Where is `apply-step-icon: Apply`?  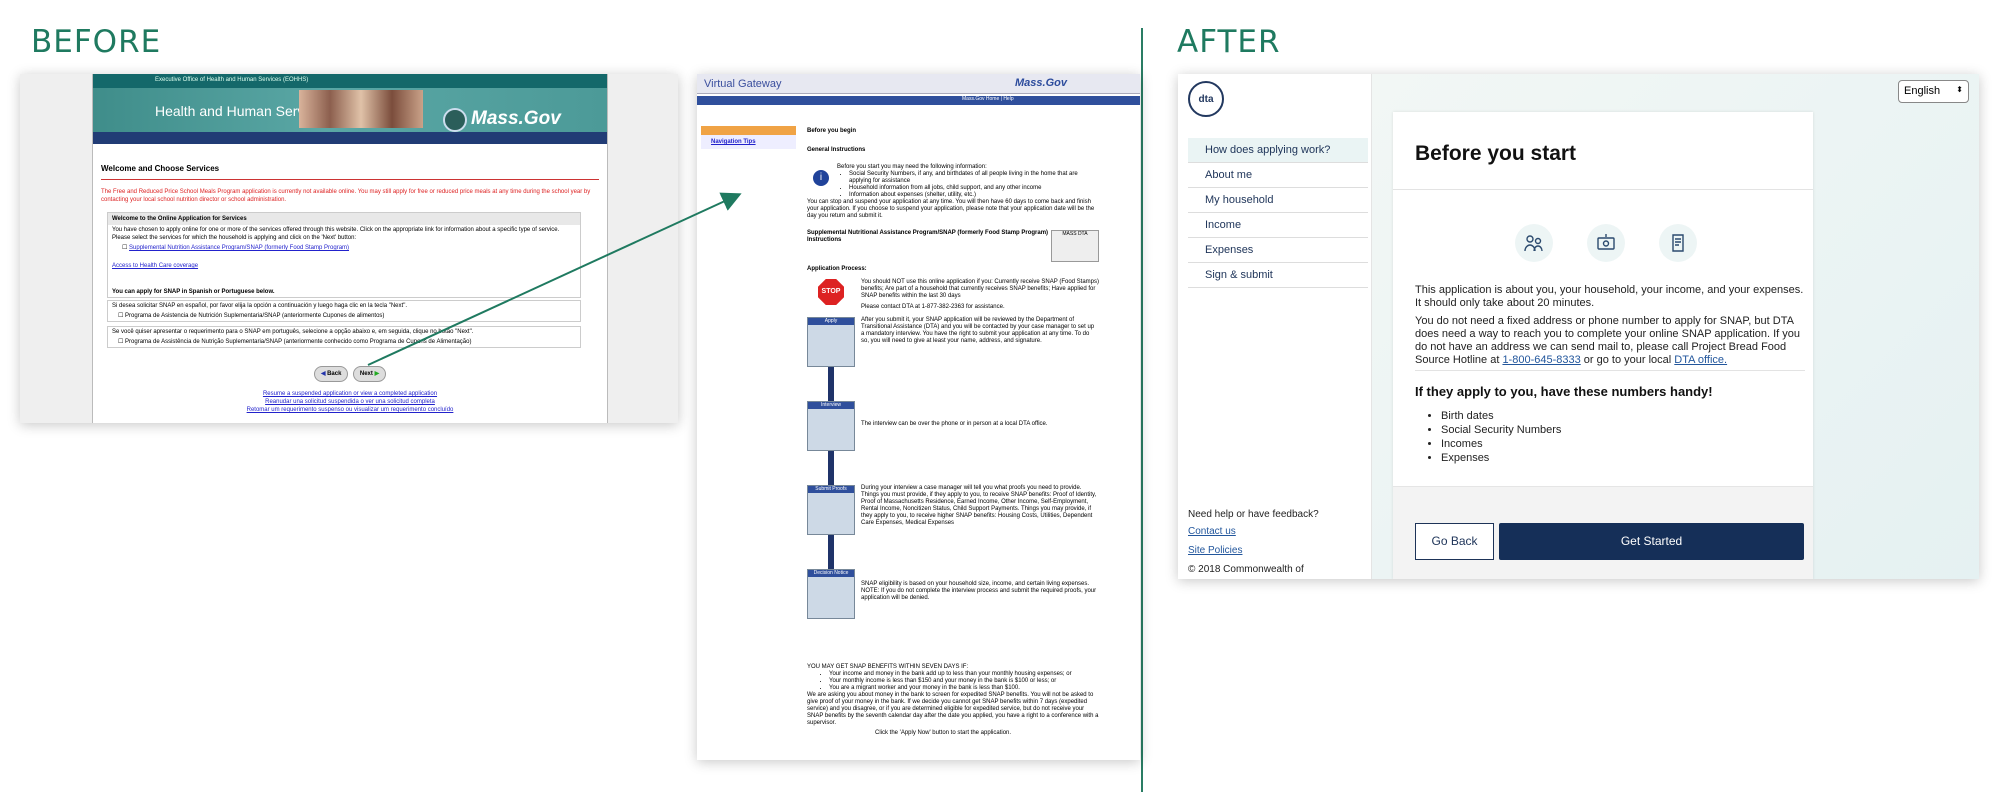
apply-step-icon: Apply is located at coordinates (831, 342).